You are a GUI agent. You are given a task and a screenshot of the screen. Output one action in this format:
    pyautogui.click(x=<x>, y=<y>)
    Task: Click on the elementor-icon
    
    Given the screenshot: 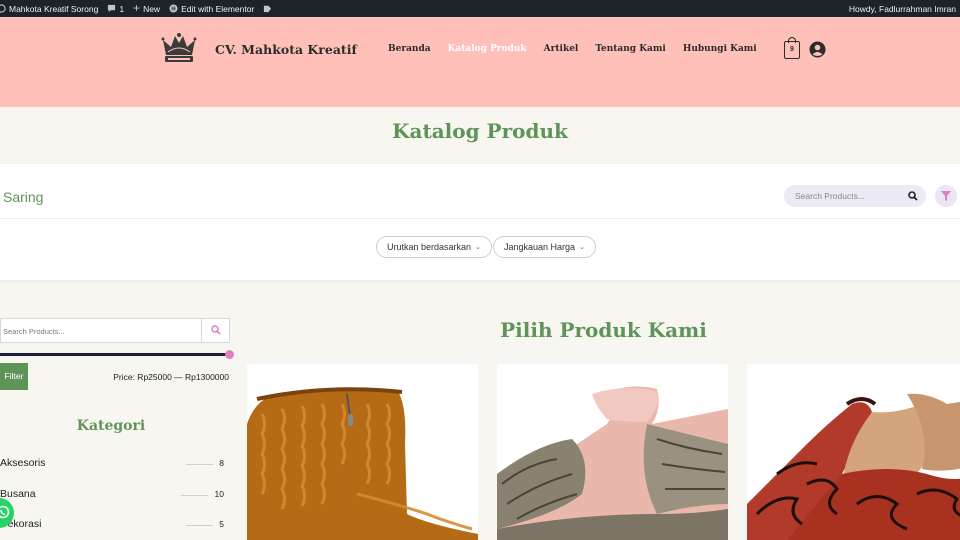 What is the action you would take?
    pyautogui.click(x=173, y=8)
    